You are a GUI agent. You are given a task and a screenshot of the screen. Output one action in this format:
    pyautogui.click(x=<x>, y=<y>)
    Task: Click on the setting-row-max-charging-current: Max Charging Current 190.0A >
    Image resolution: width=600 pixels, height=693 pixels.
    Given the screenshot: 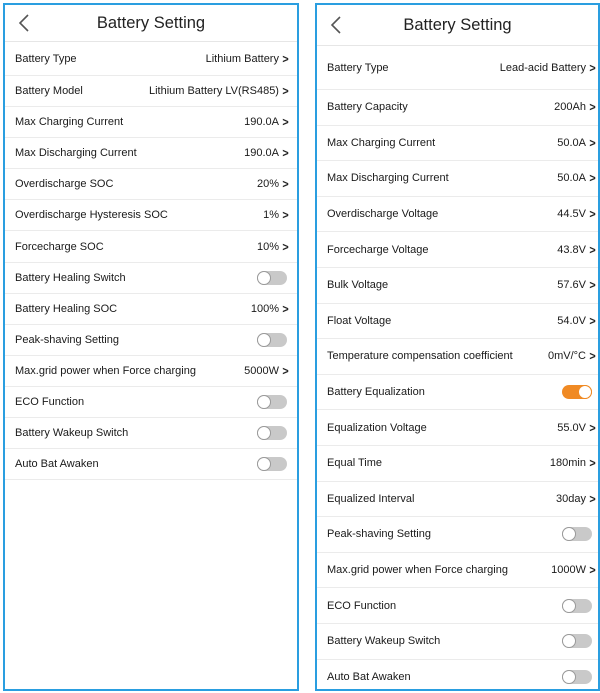 What is the action you would take?
    pyautogui.click(x=151, y=123)
    